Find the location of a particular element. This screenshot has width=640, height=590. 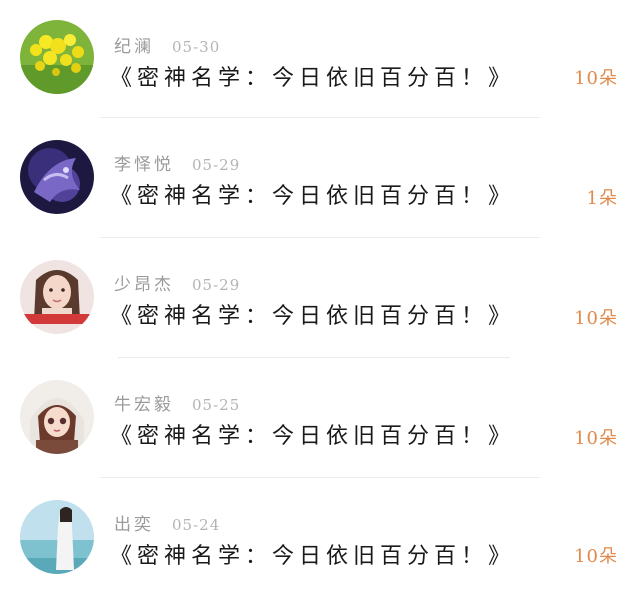

record-meta: 出奕 05-24 is located at coordinates (167, 522).